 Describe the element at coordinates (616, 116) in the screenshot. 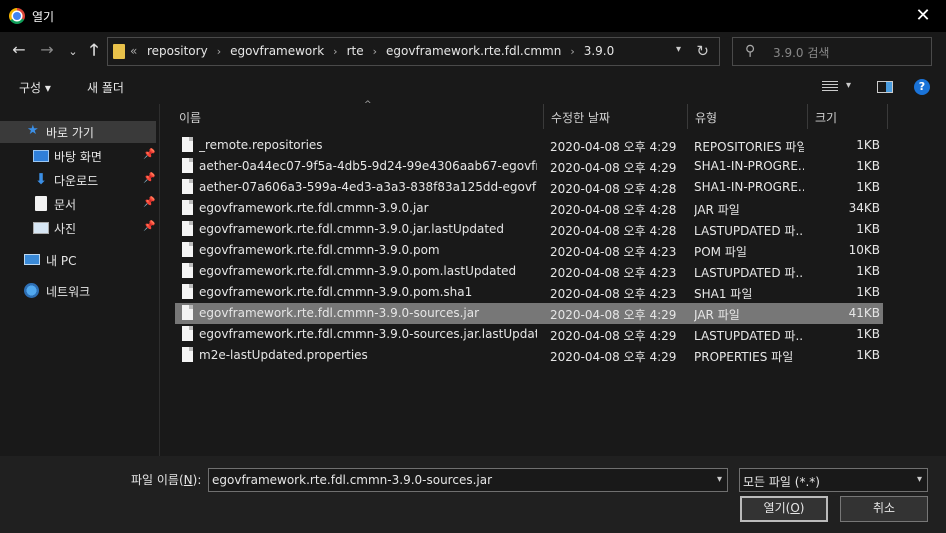

I see `column-header-date: 수정한 날짜` at that location.